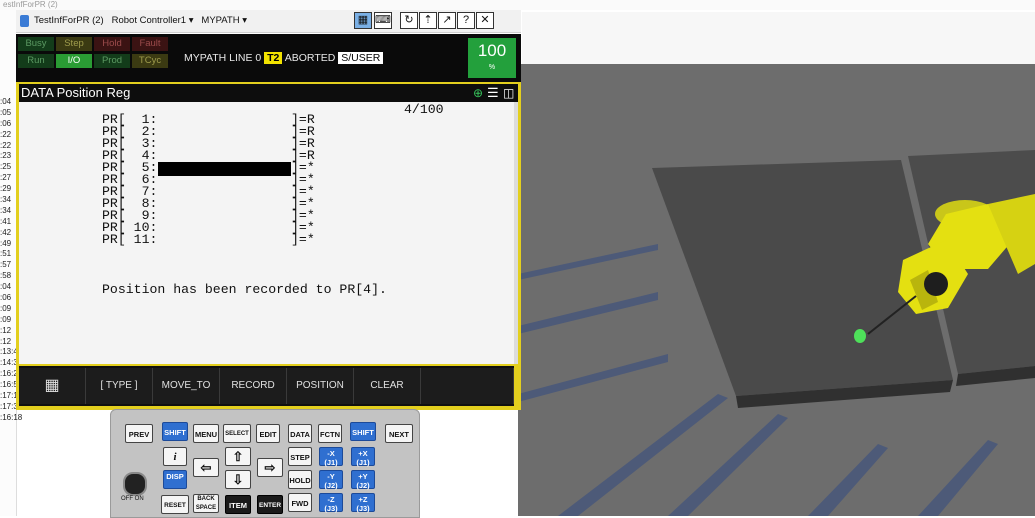 Image resolution: width=1035 pixels, height=518 pixels. What do you see at coordinates (778, 38) in the screenshot?
I see `viewer-toolbar` at bounding box center [778, 38].